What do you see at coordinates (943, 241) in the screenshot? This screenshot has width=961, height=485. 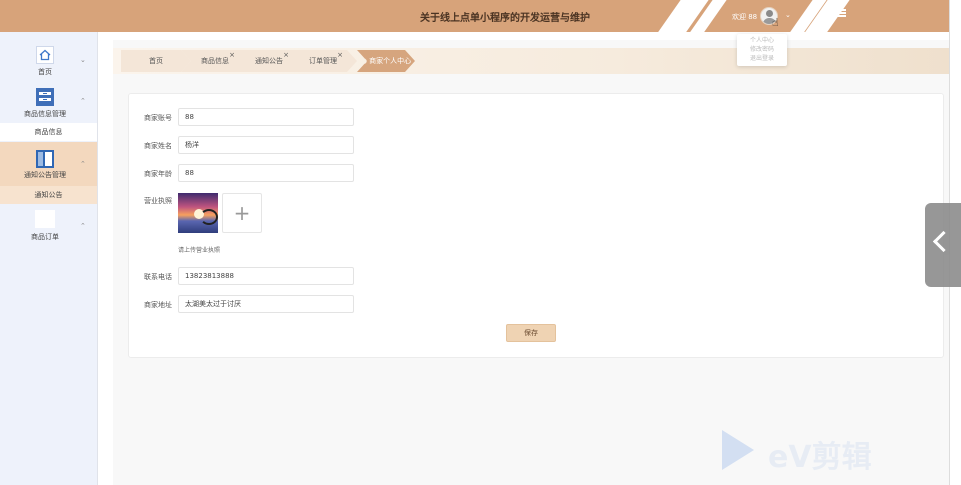 I see `chevron-left-icon` at bounding box center [943, 241].